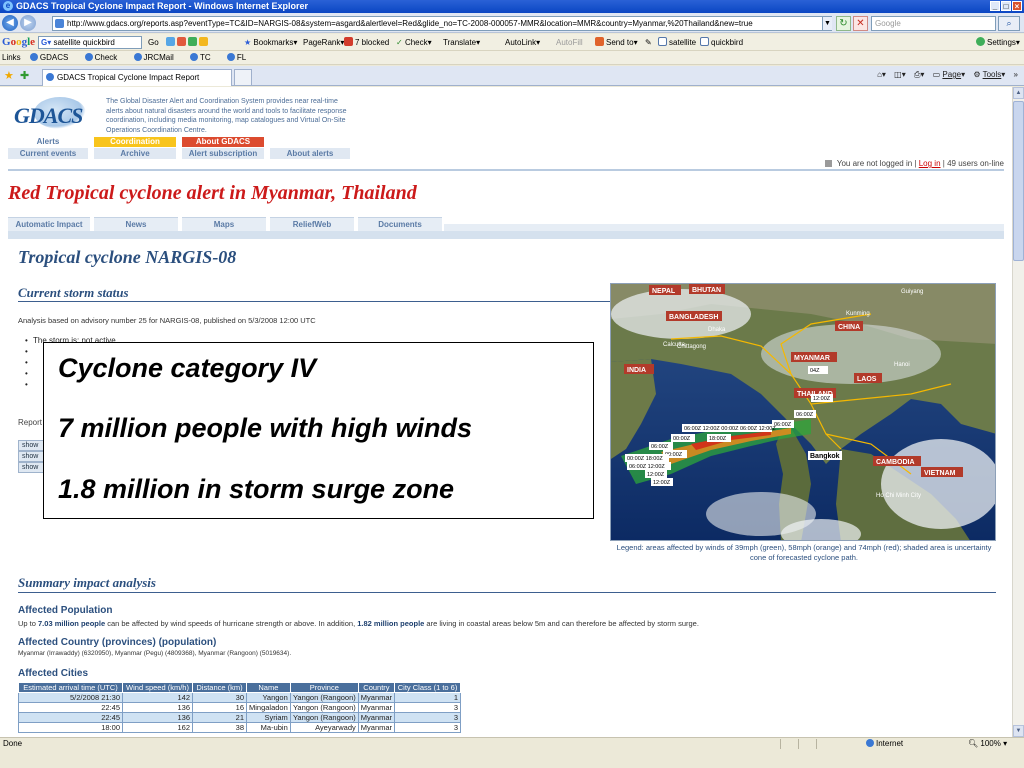 The width and height of the screenshot is (1024, 768). Describe the element at coordinates (662, 483) in the screenshot. I see `svg-text: 12:00Z` at that location.